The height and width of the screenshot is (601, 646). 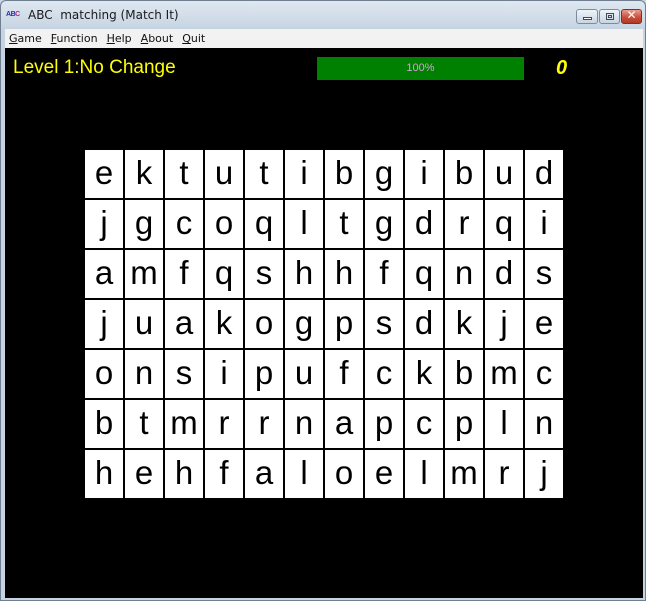 What do you see at coordinates (157, 38) in the screenshot?
I see `menu-about: About` at bounding box center [157, 38].